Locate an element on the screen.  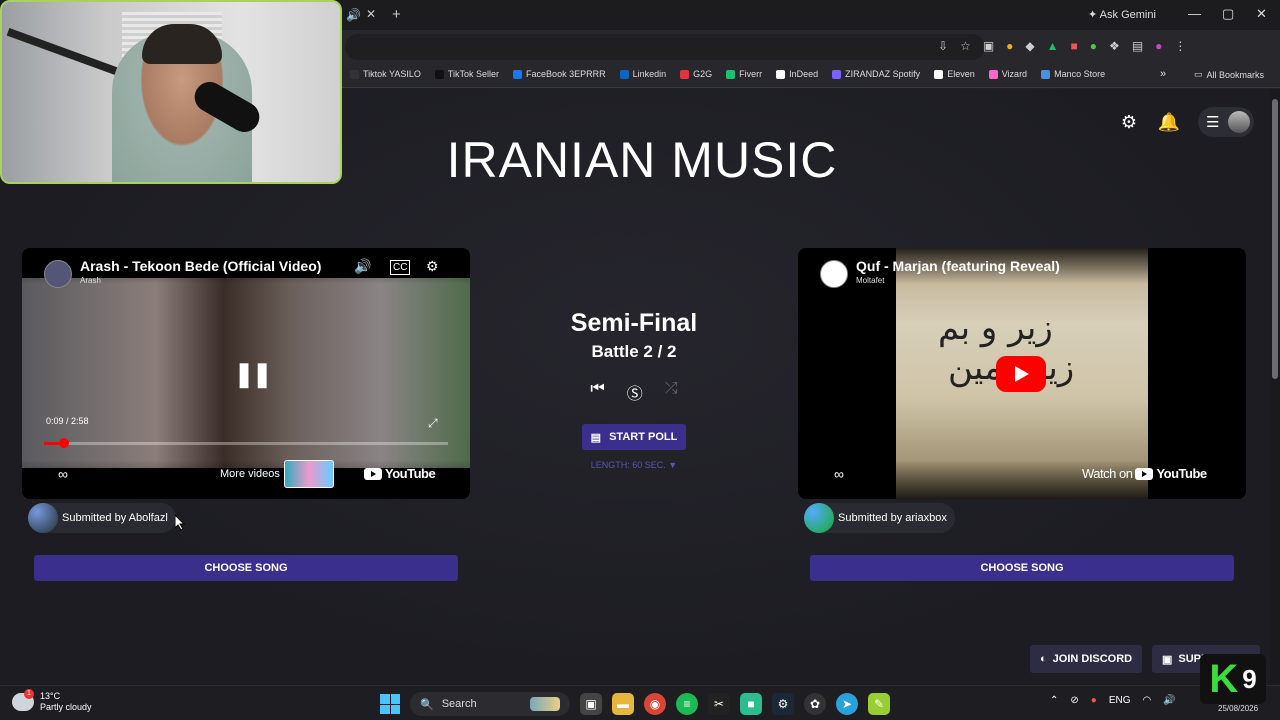
extension-icon: ▣ is located at coordinates (988, 46).